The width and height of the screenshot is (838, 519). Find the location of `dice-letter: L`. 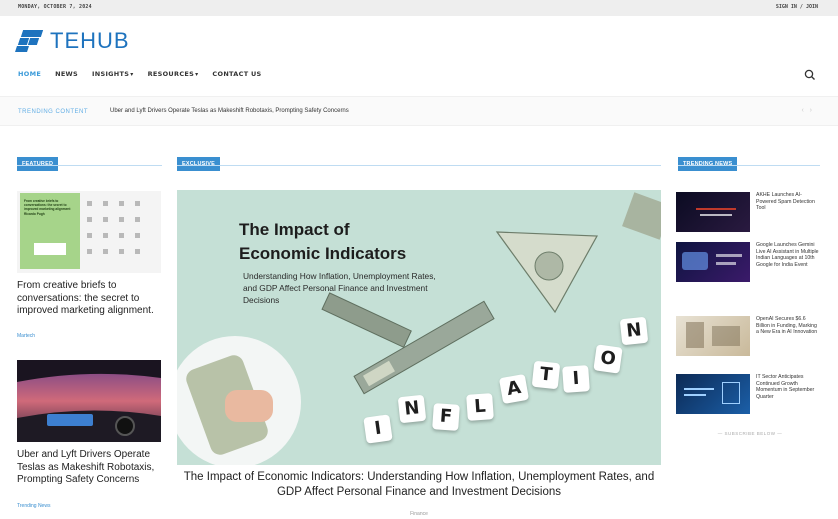

dice-letter: L is located at coordinates (480, 407).